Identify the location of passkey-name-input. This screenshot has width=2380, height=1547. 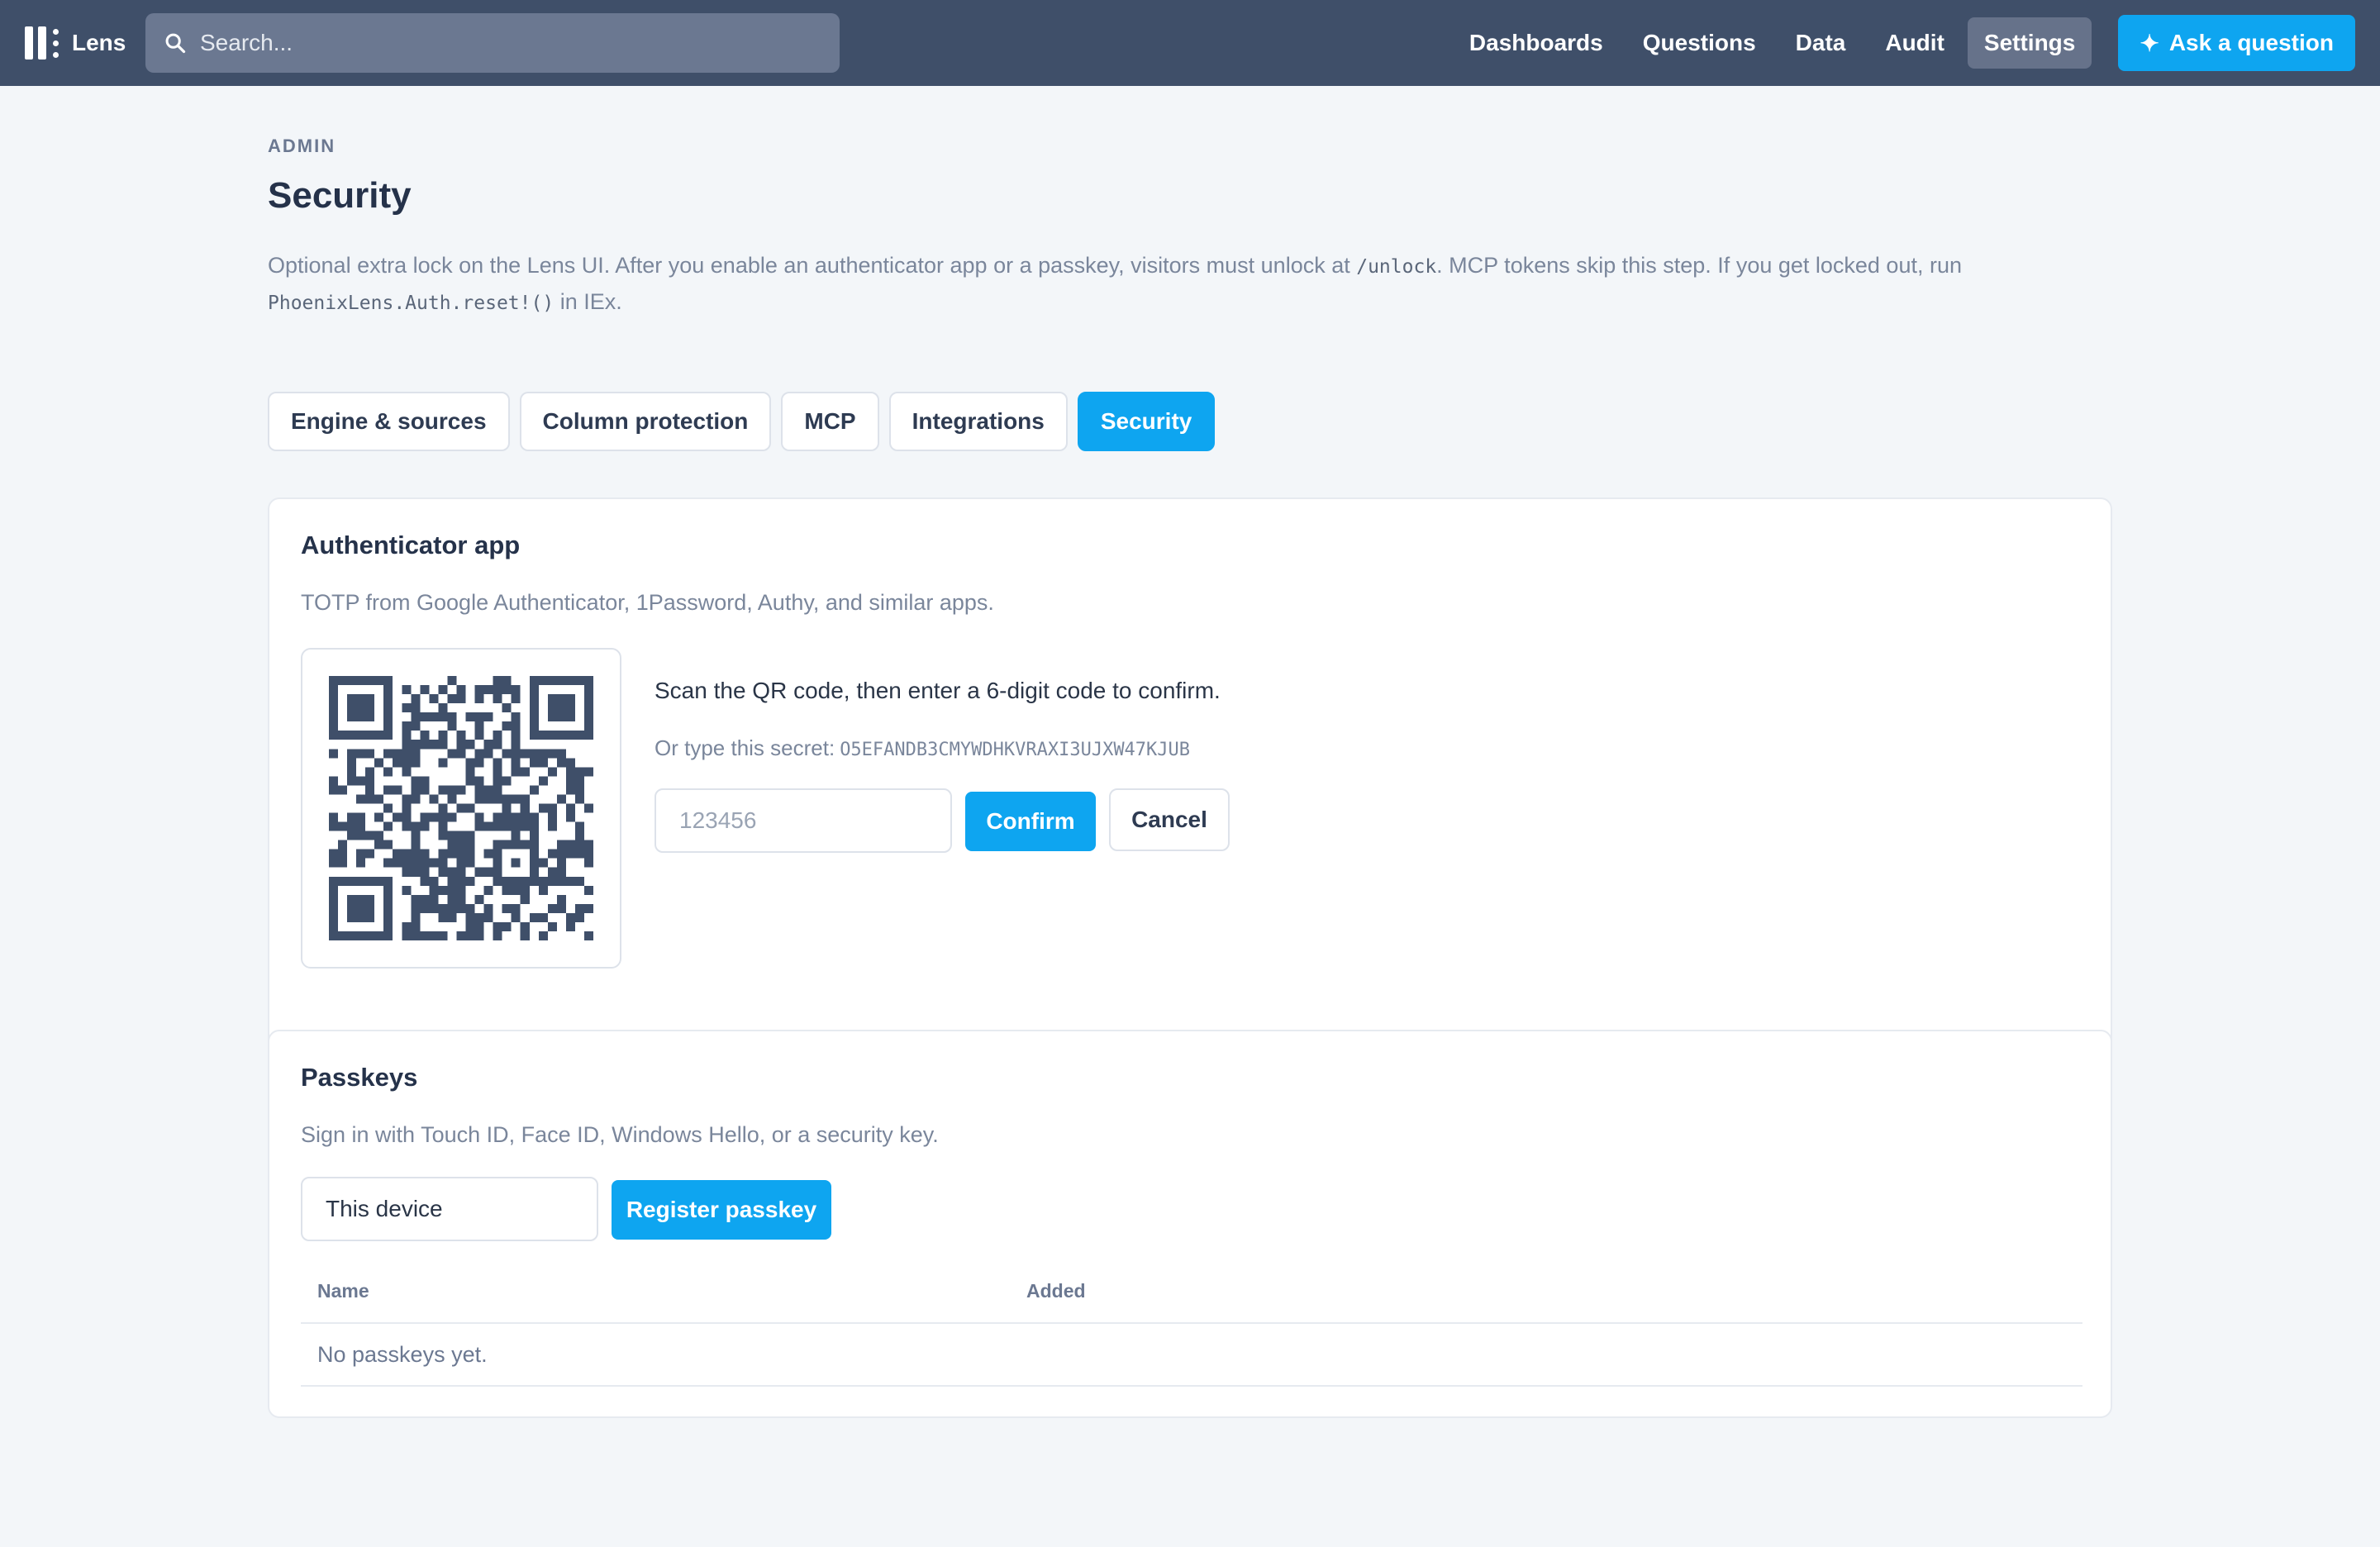
(449, 1209).